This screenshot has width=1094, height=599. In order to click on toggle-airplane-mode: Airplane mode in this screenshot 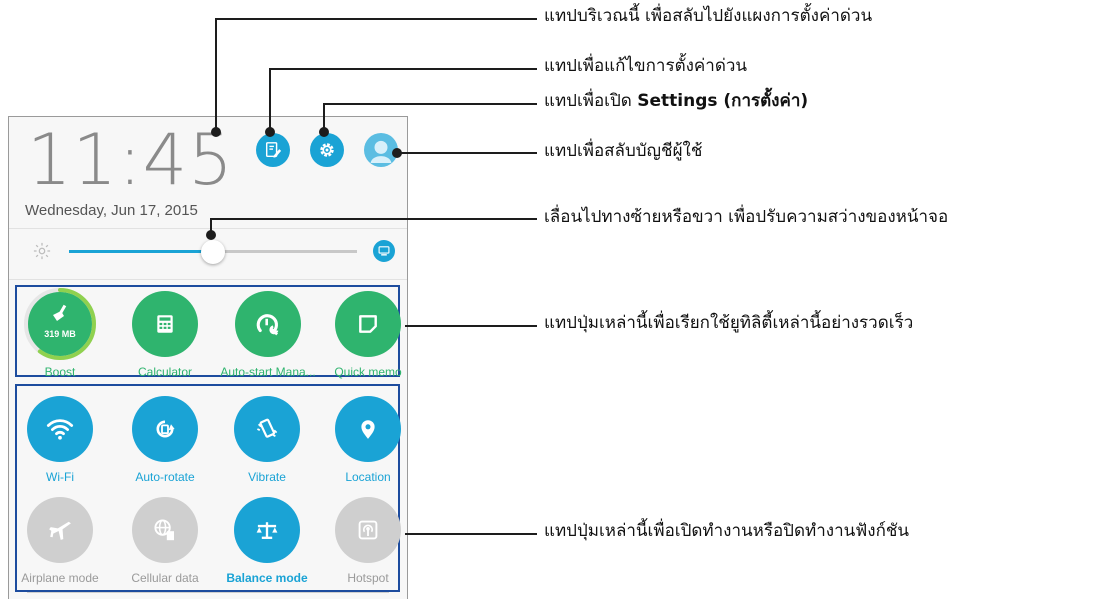, I will do `click(60, 541)`.